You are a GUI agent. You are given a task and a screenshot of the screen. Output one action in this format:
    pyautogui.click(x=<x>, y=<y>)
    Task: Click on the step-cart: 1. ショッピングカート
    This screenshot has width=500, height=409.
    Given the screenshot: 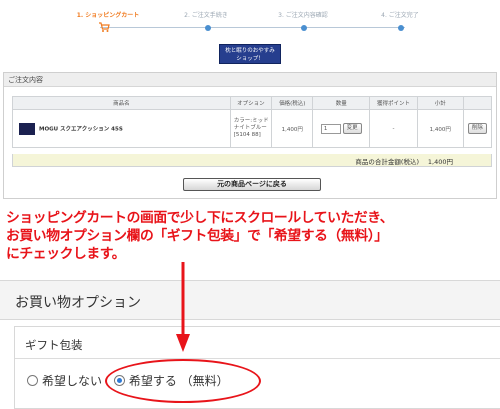 What is the action you would take?
    pyautogui.click(x=108, y=15)
    